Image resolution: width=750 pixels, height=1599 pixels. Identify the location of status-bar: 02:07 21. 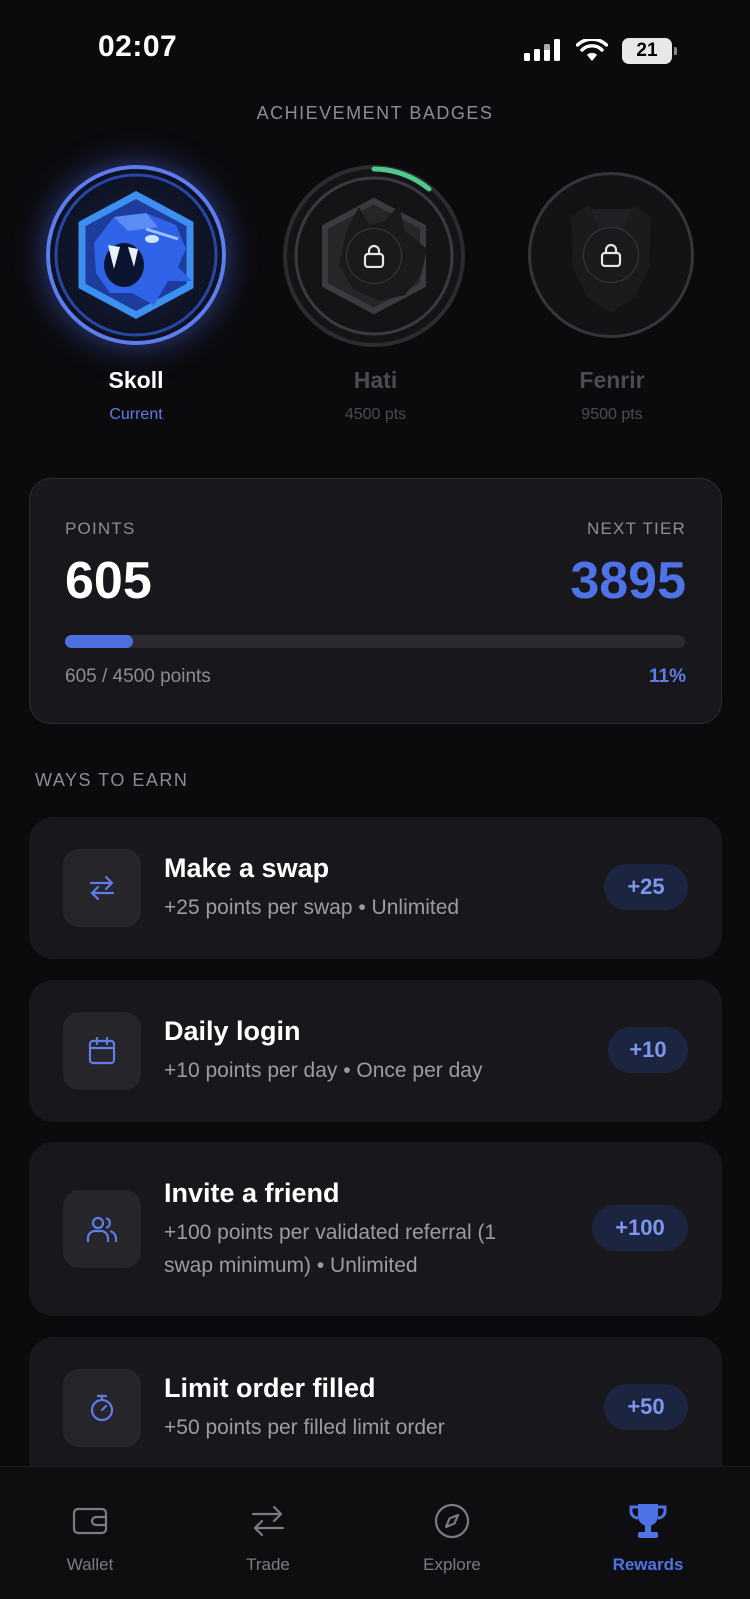
(375, 50).